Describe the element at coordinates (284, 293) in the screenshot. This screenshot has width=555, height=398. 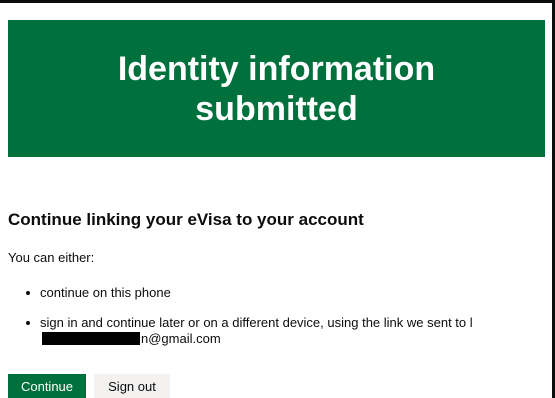
I see `list-item: continue on this phone` at that location.